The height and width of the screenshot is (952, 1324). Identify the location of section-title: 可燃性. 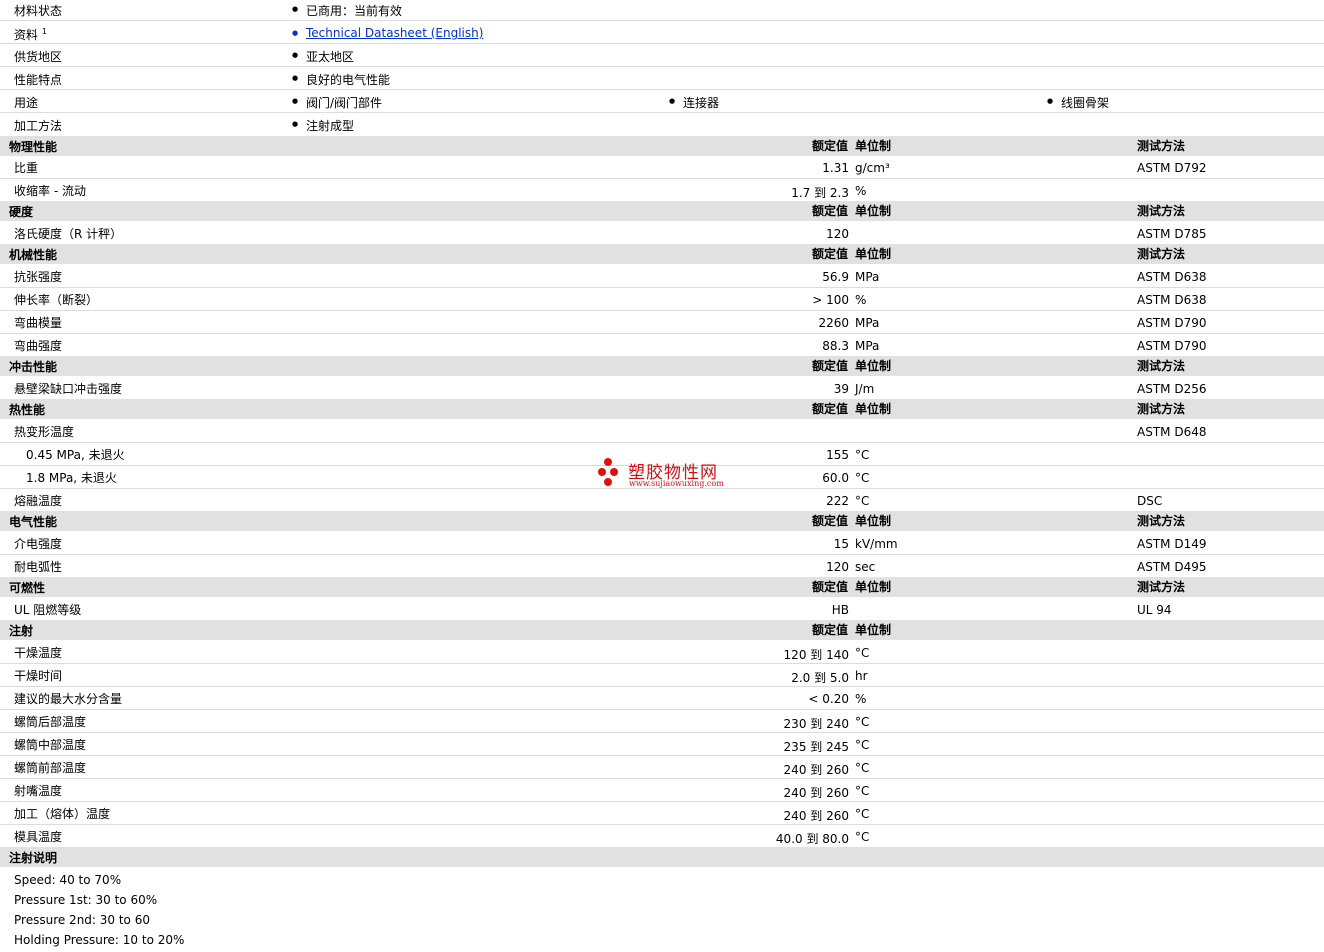
(27, 588).